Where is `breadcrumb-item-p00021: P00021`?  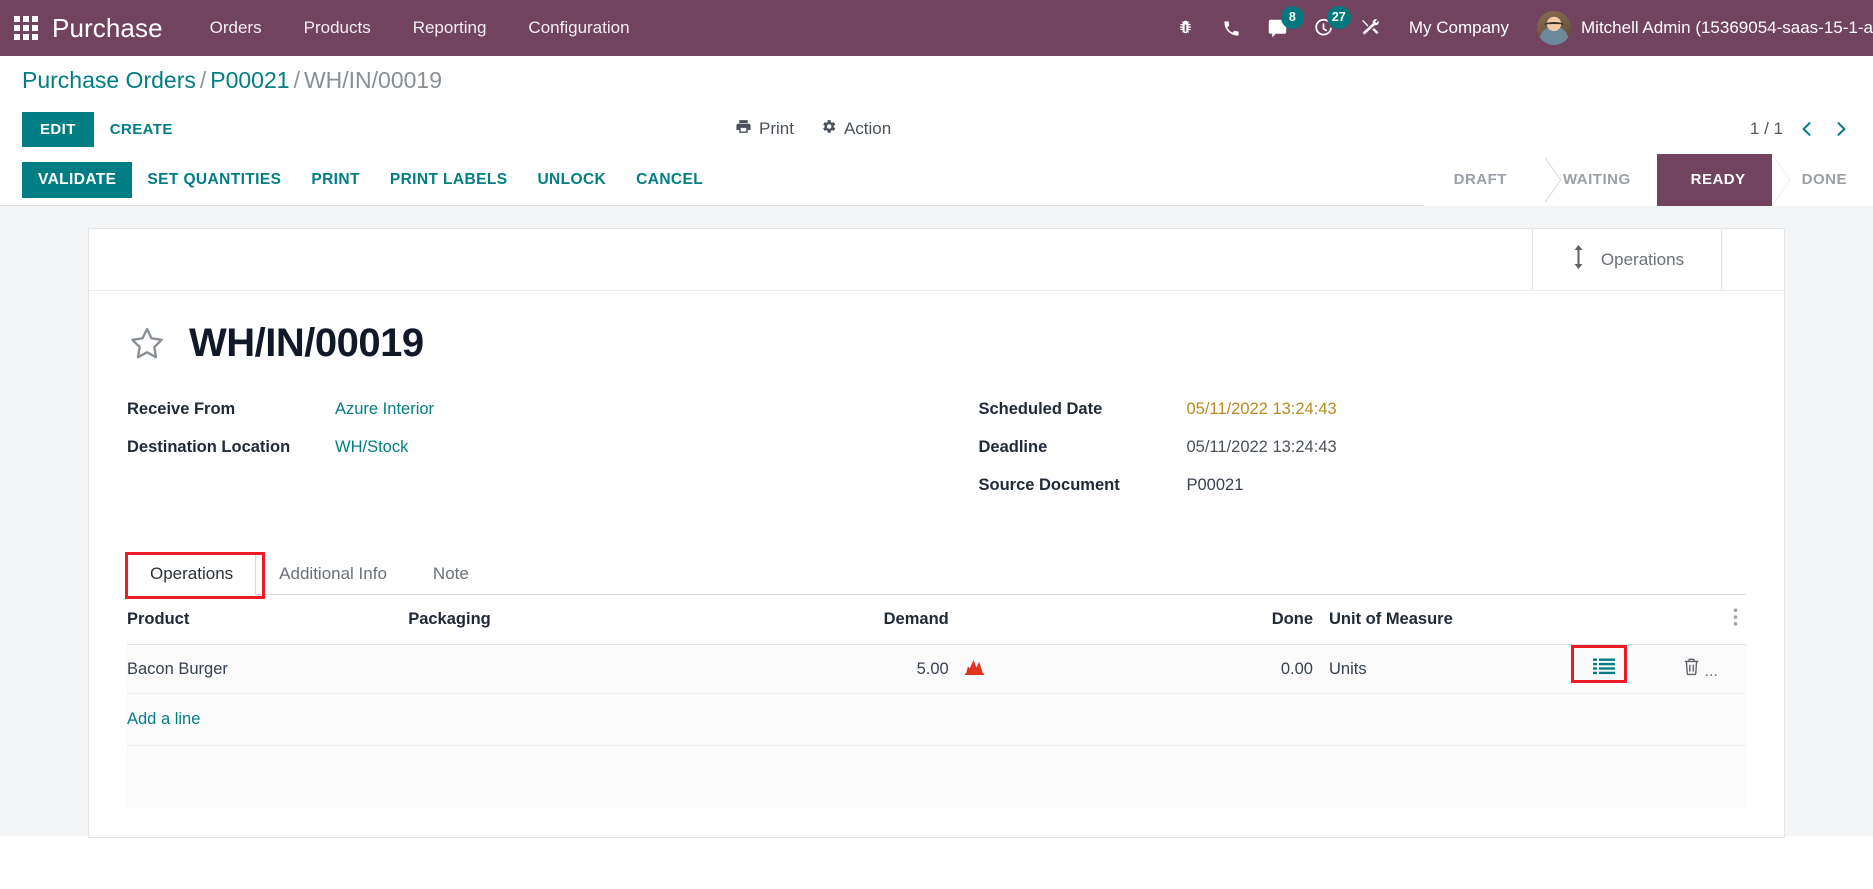 breadcrumb-item-p00021: P00021 is located at coordinates (249, 80).